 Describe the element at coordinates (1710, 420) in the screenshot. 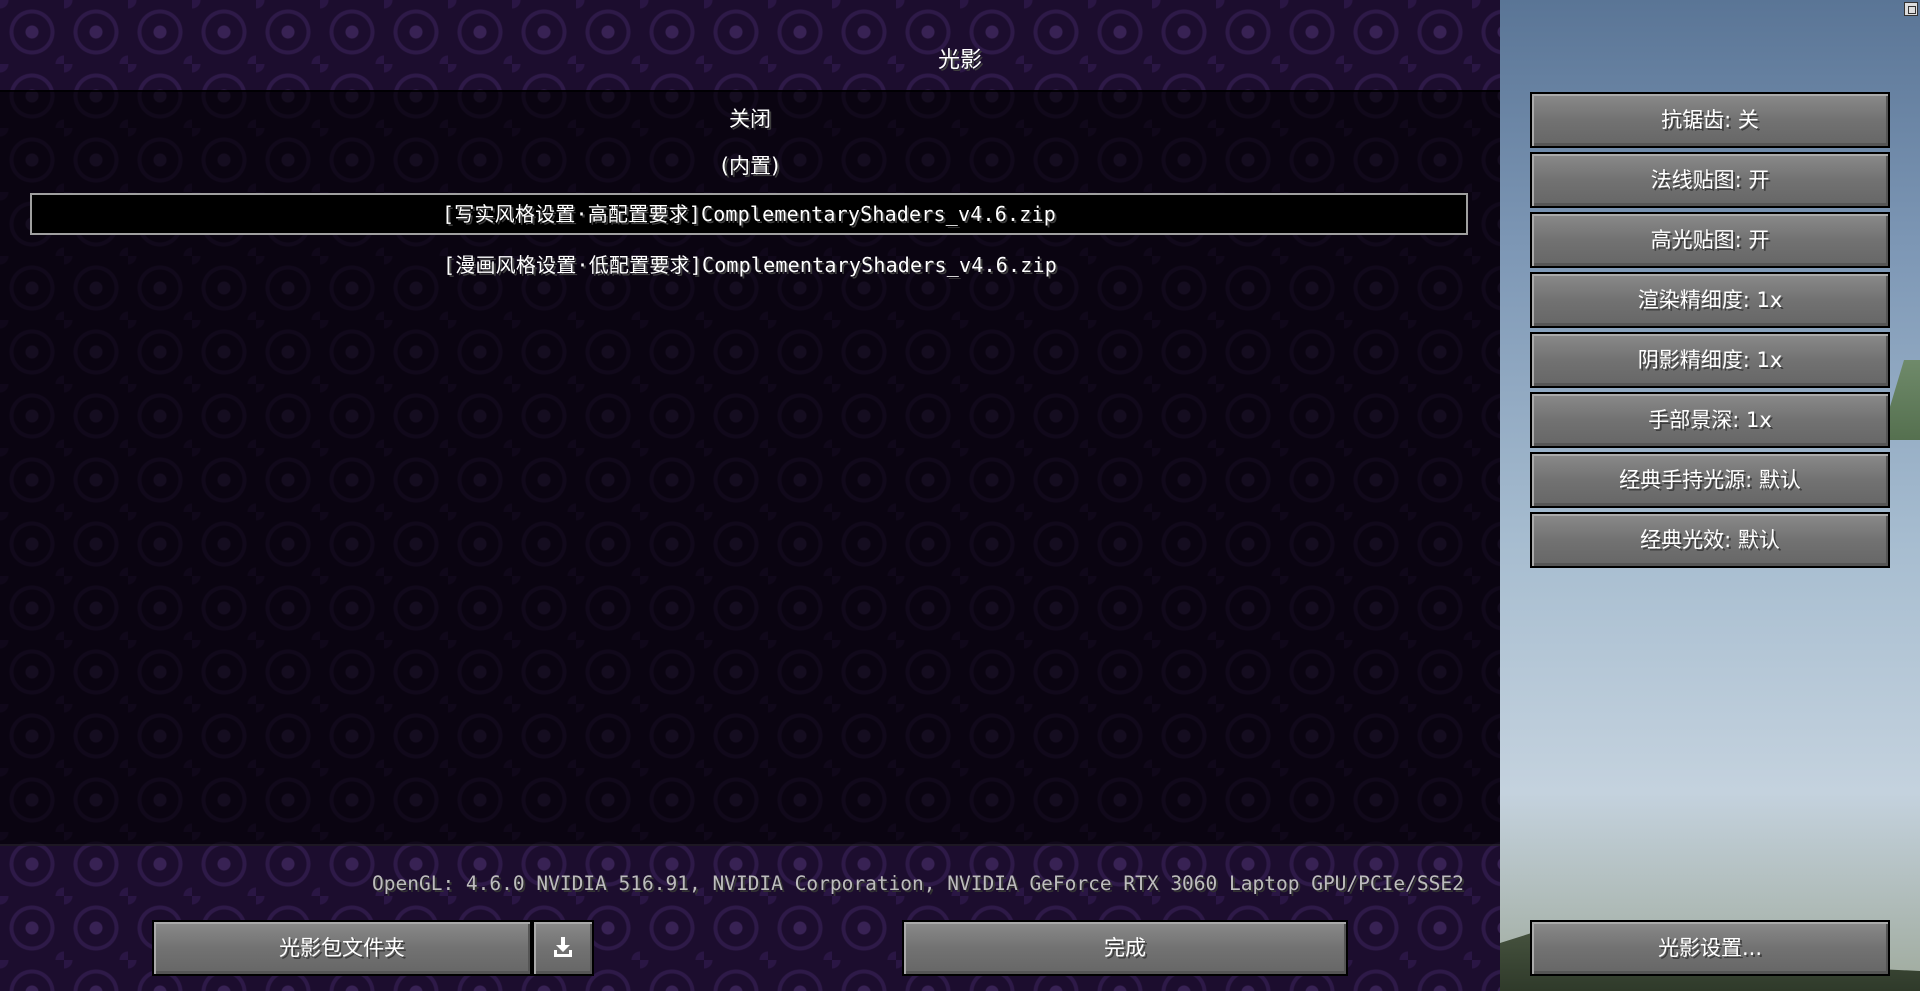

I see `hand-depth-button: 手部景深: 1x` at that location.